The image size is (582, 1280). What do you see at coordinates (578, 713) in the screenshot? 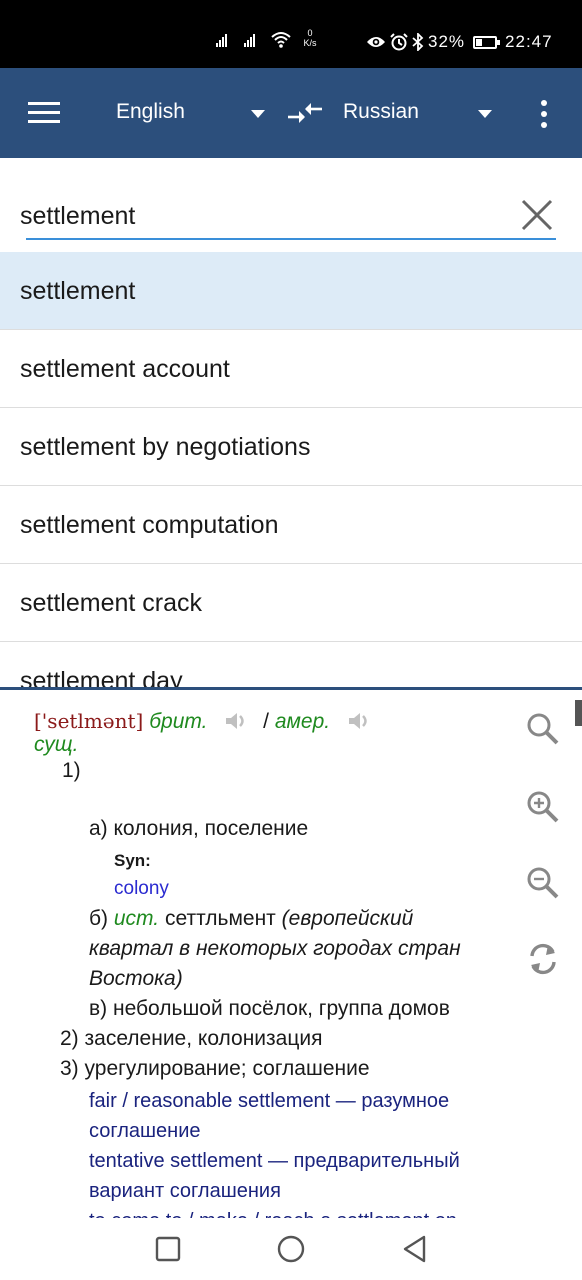
I see `scrollbar-thumb` at bounding box center [578, 713].